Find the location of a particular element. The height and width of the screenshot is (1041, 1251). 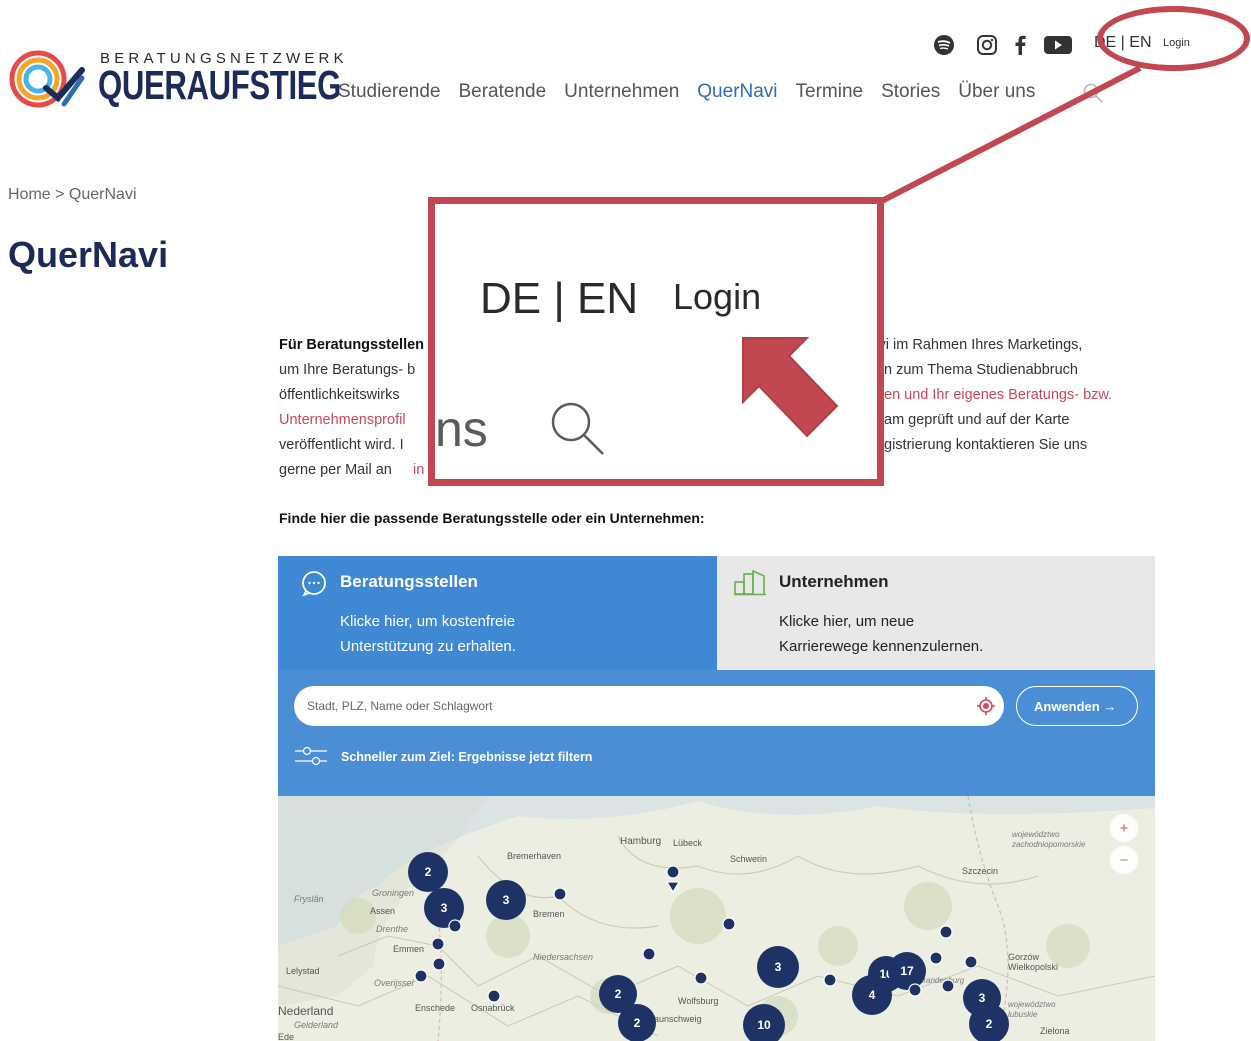

search-input: Stadt, PLZ, Name oder Schlagwort is located at coordinates (649, 706).